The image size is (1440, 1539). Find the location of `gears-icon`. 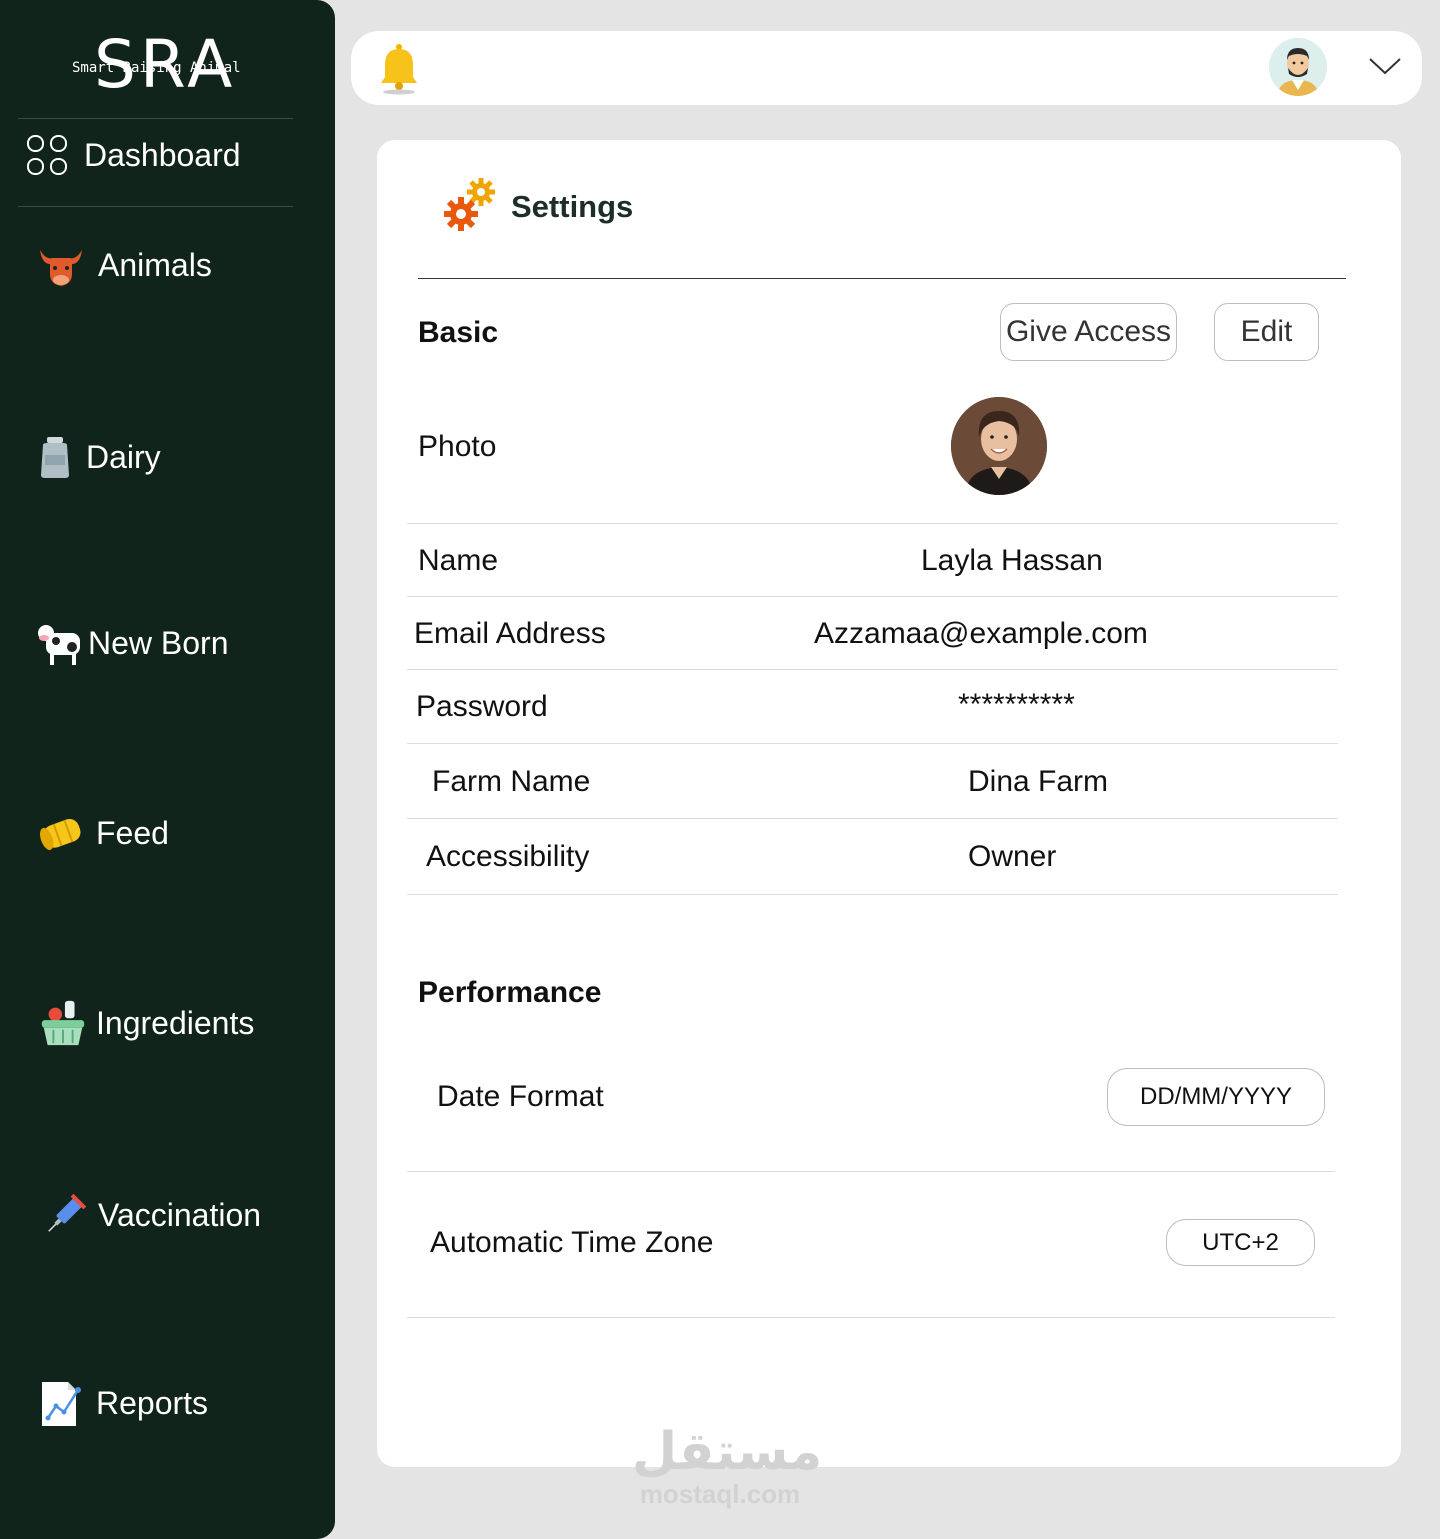

gears-icon is located at coordinates (471, 206).